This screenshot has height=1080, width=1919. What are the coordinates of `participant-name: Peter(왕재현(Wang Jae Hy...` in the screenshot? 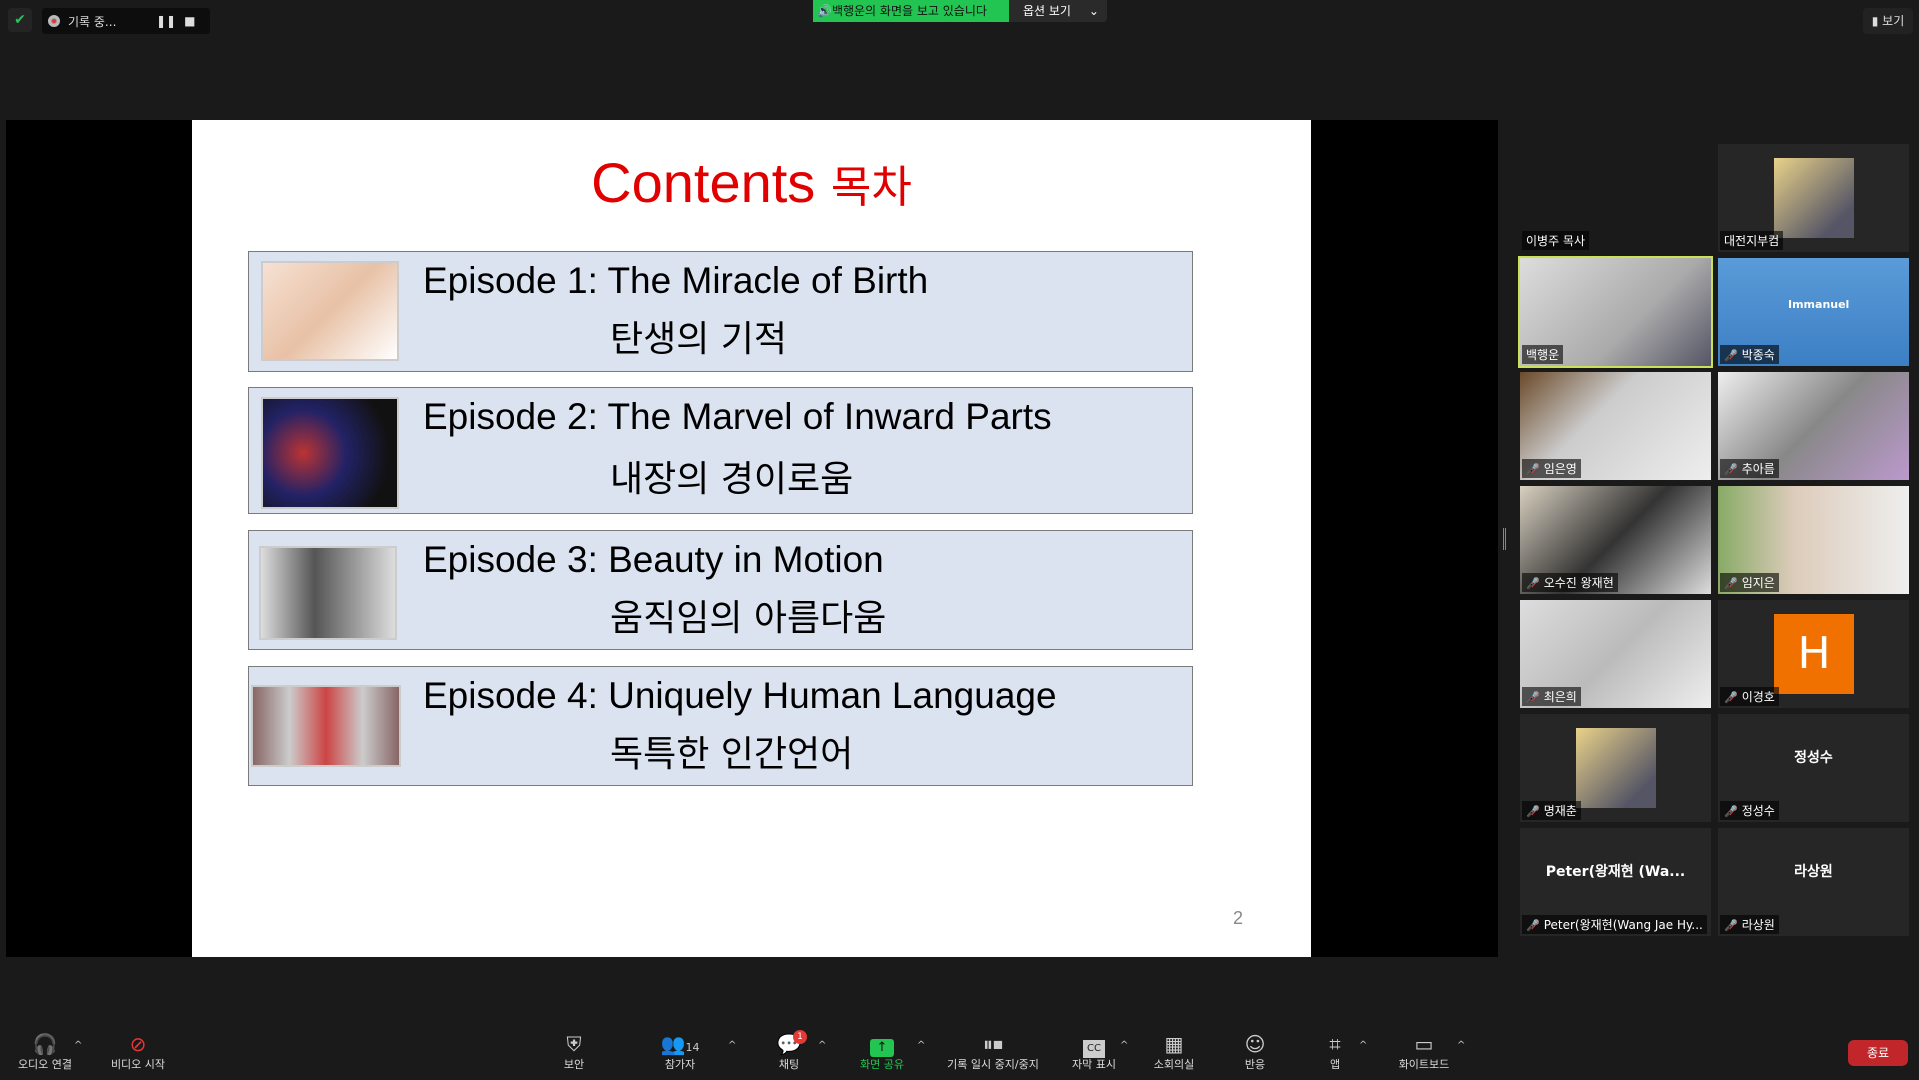 It's located at (1623, 925).